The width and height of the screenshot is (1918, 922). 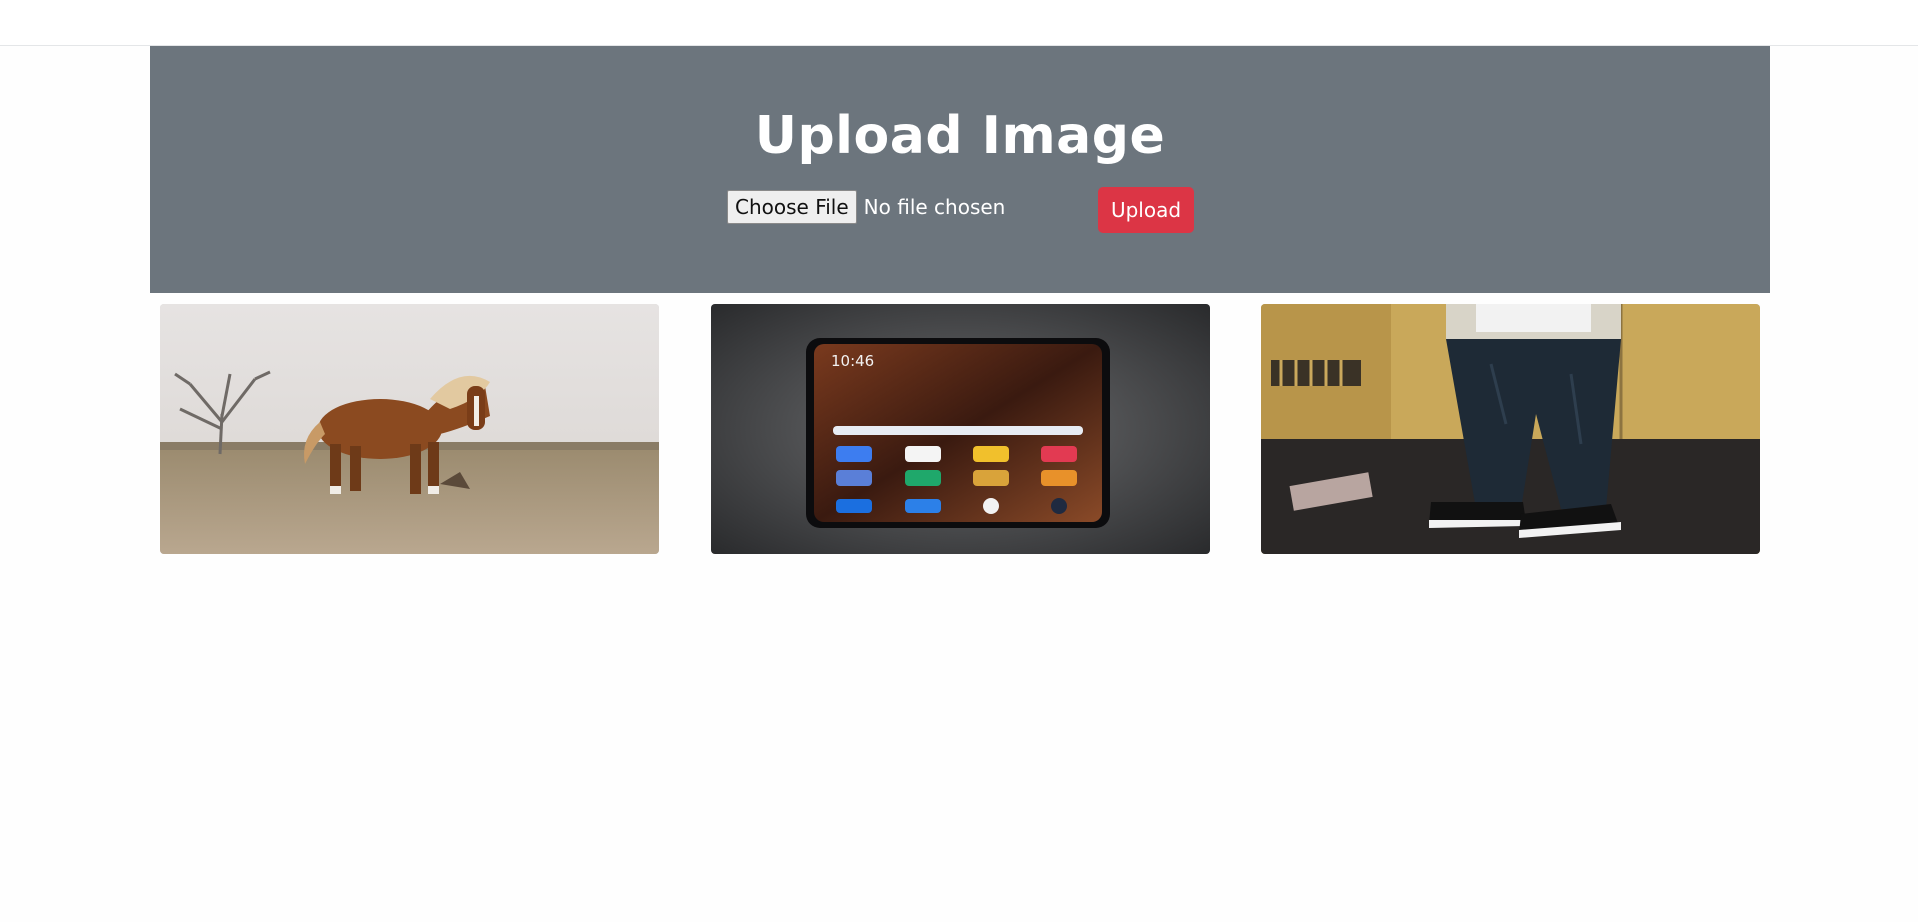 I want to click on jeans-photo, so click(x=1510, y=429).